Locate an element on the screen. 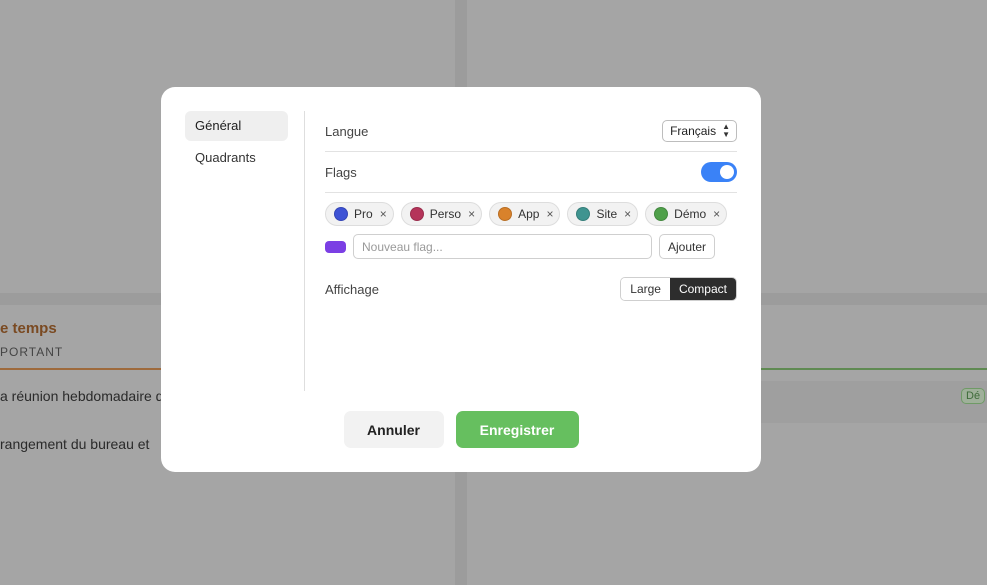  display-row: Affichage Large Compact is located at coordinates (531, 289).